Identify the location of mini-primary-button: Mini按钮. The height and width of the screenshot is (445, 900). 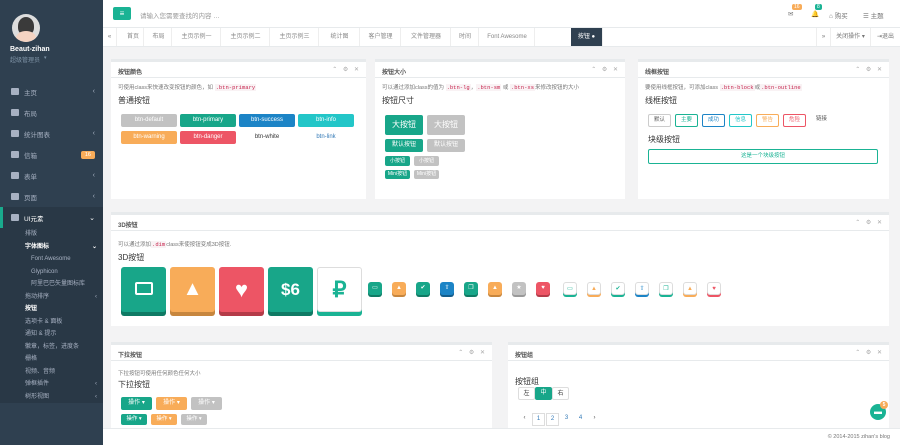
(397, 174).